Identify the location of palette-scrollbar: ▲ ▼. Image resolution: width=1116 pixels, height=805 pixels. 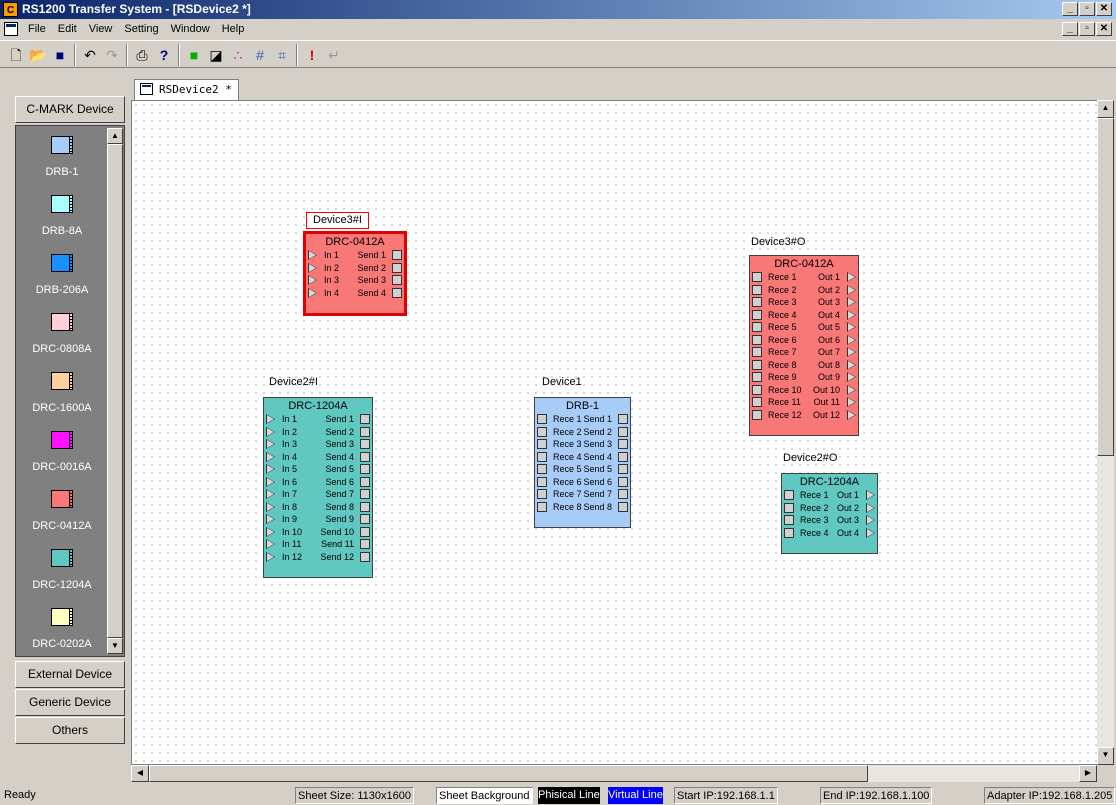
(115, 391).